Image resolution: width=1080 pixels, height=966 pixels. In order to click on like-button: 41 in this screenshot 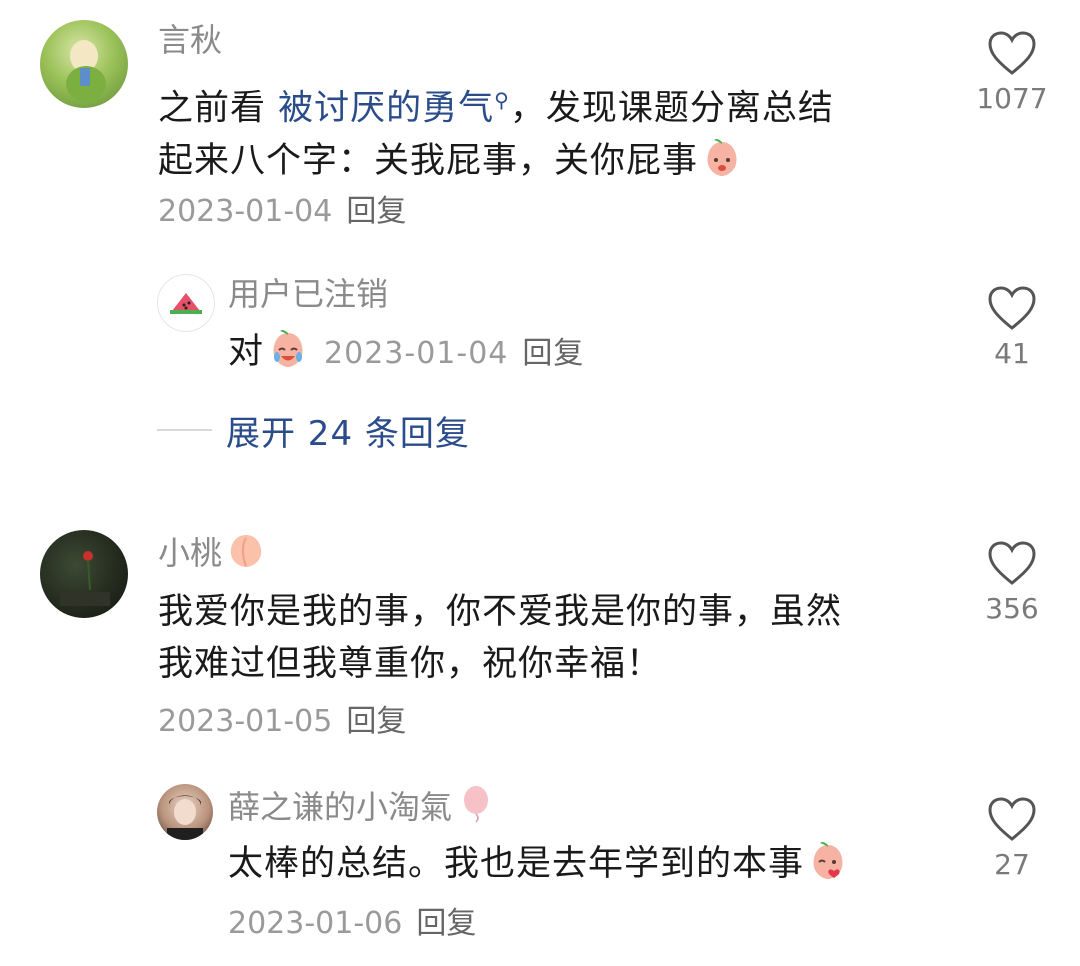, I will do `click(1012, 327)`.